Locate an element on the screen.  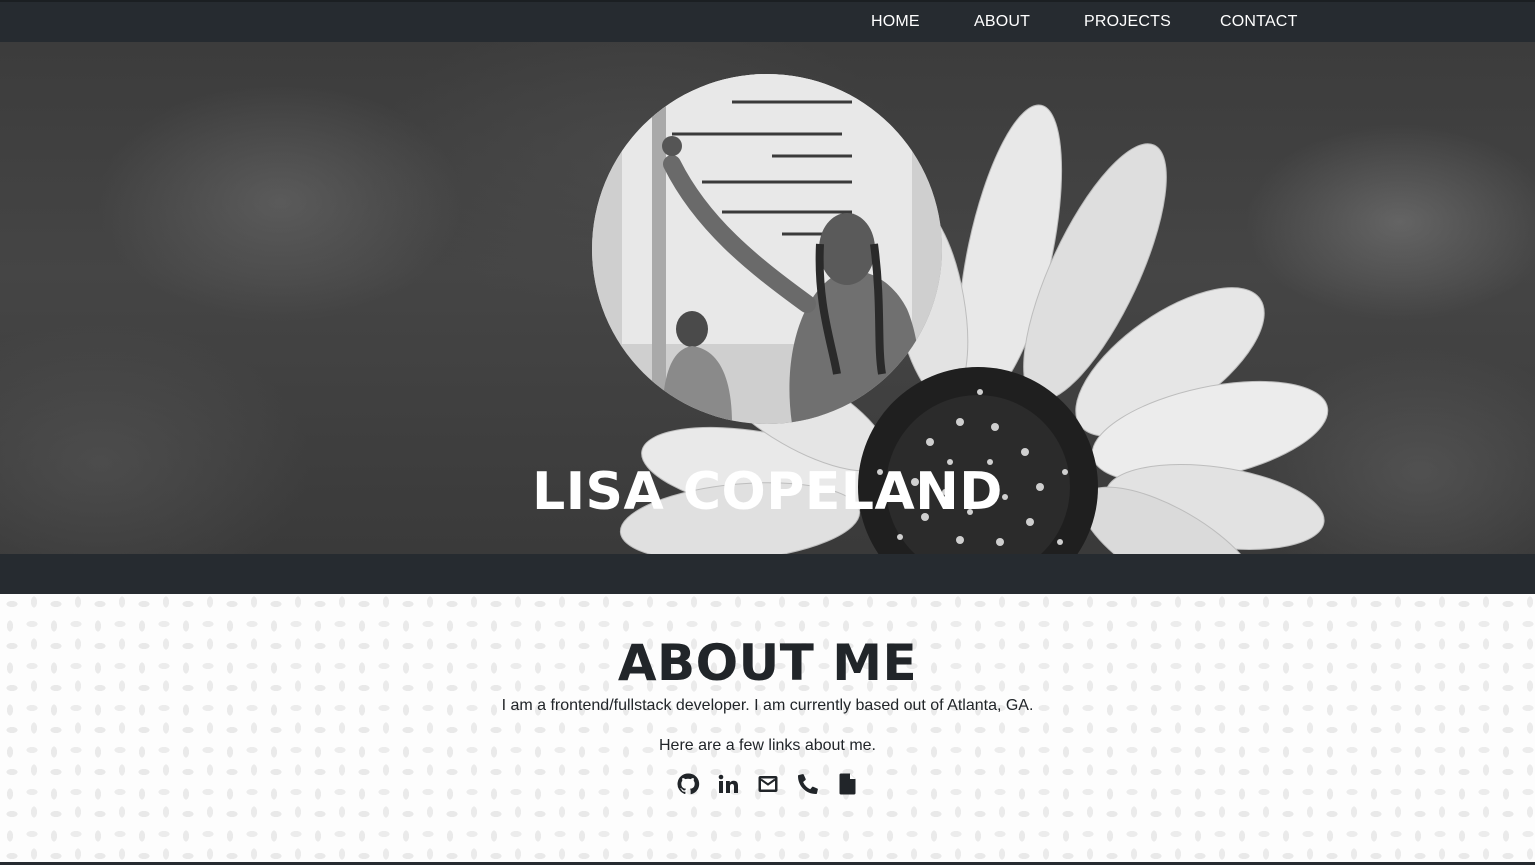
email-icon is located at coordinates (768, 784).